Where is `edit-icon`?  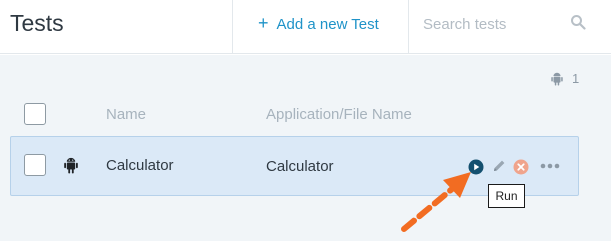
edit-icon is located at coordinates (499, 166).